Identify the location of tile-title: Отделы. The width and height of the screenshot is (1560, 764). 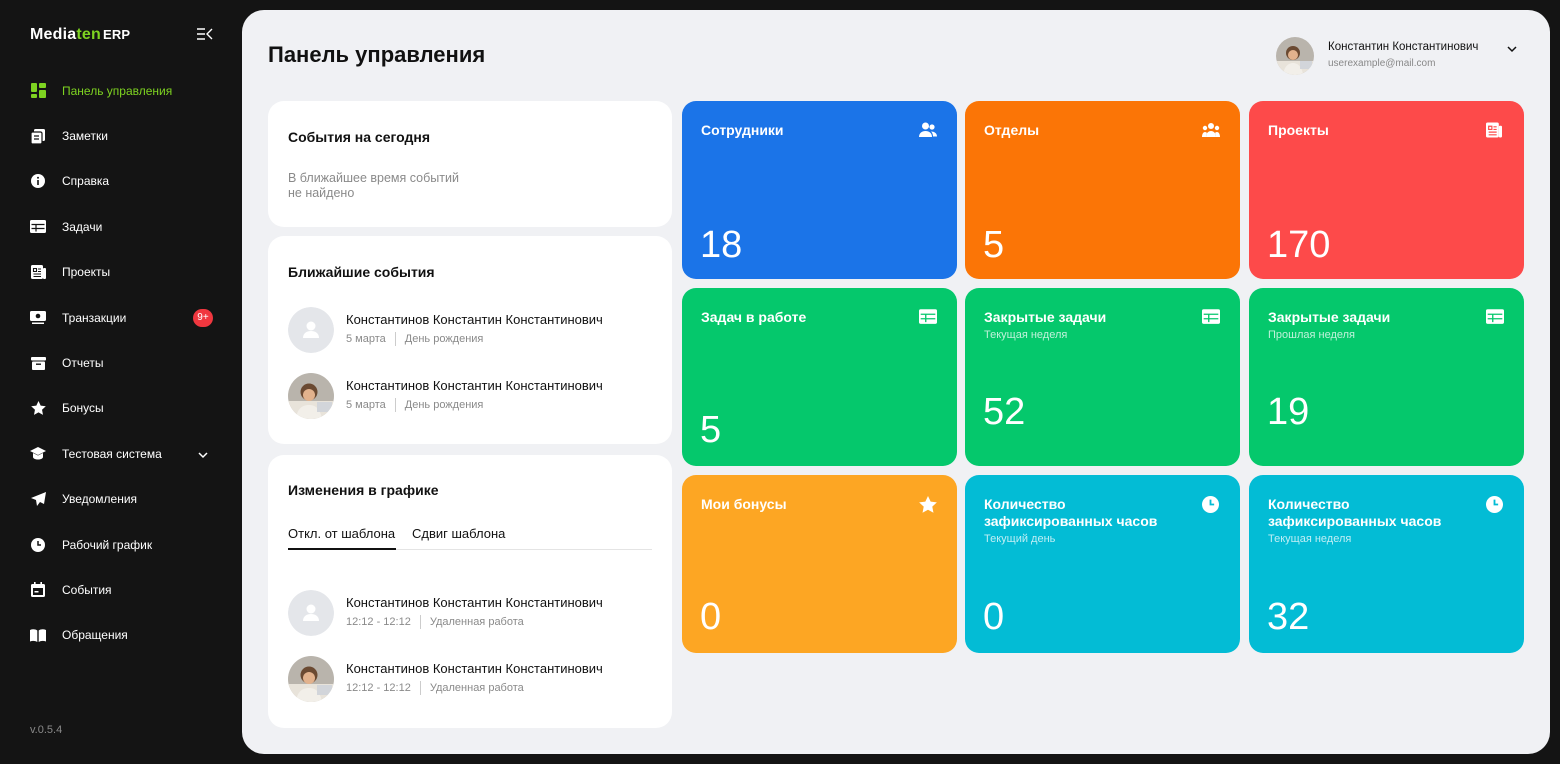
(1012, 130).